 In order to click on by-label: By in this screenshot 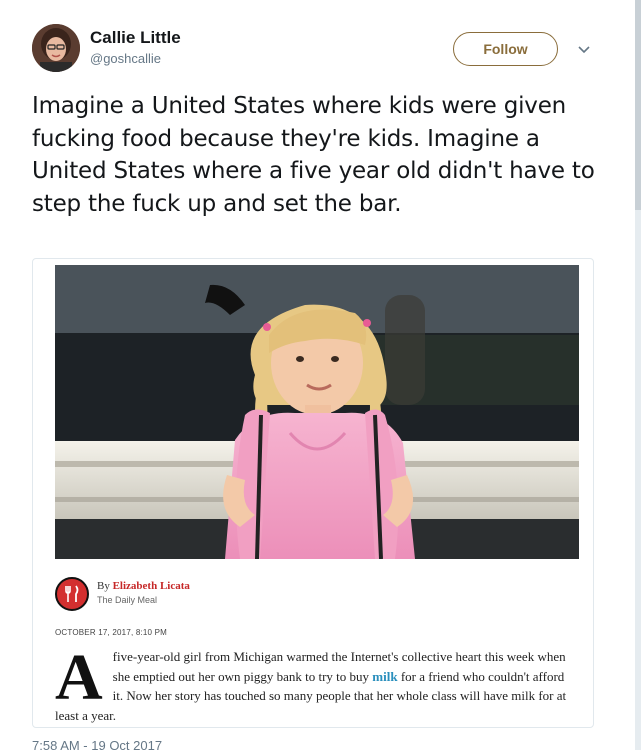, I will do `click(103, 586)`.